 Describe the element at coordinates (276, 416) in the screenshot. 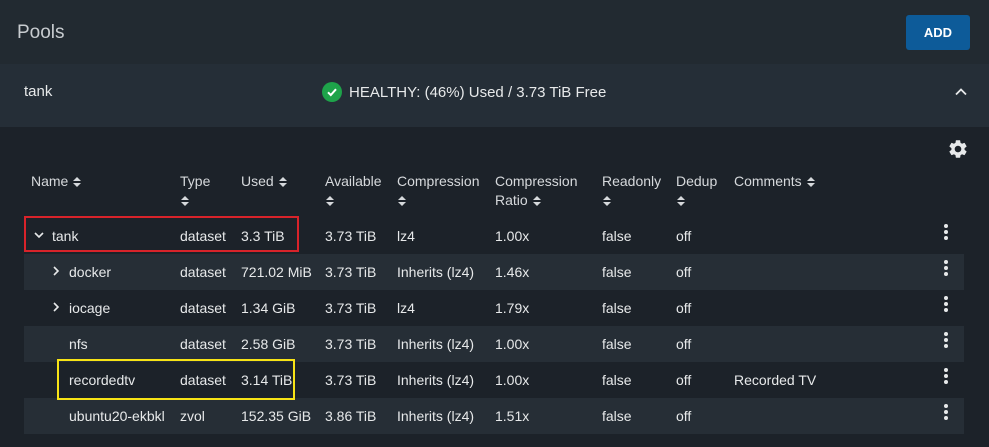

I see `dataset-used: 152.35 GiB` at that location.